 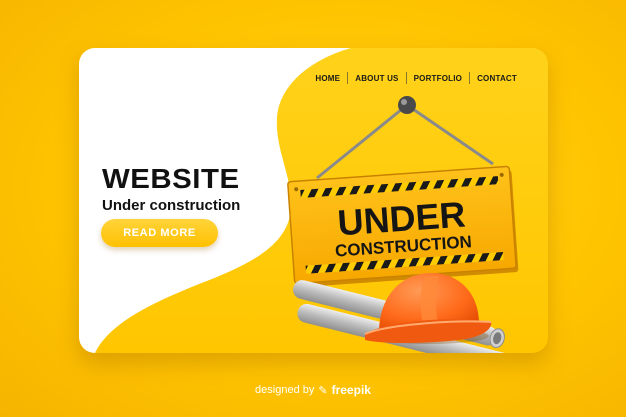 I want to click on hero-subtitle: Under construction, so click(x=171, y=205).